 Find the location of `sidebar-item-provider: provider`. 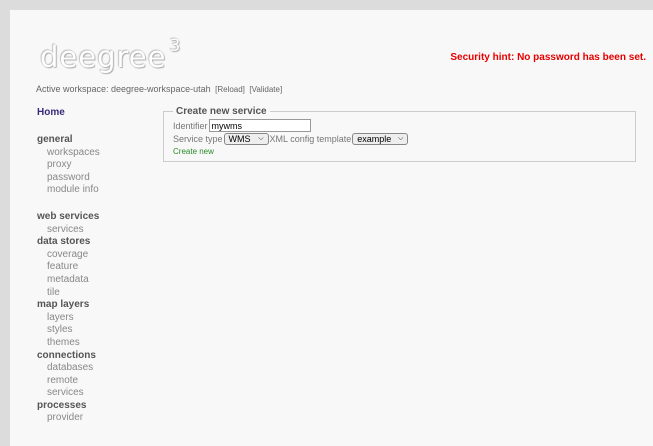

sidebar-item-provider: provider is located at coordinates (92, 418).